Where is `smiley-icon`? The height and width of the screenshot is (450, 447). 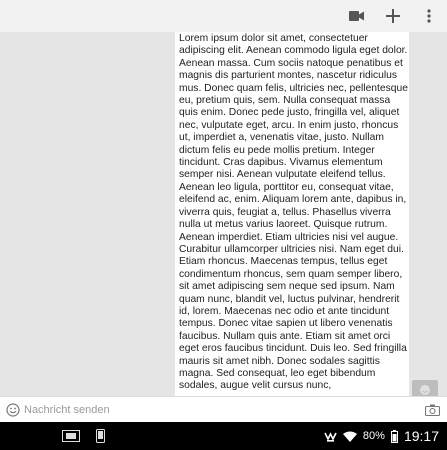 smiley-icon is located at coordinates (425, 390).